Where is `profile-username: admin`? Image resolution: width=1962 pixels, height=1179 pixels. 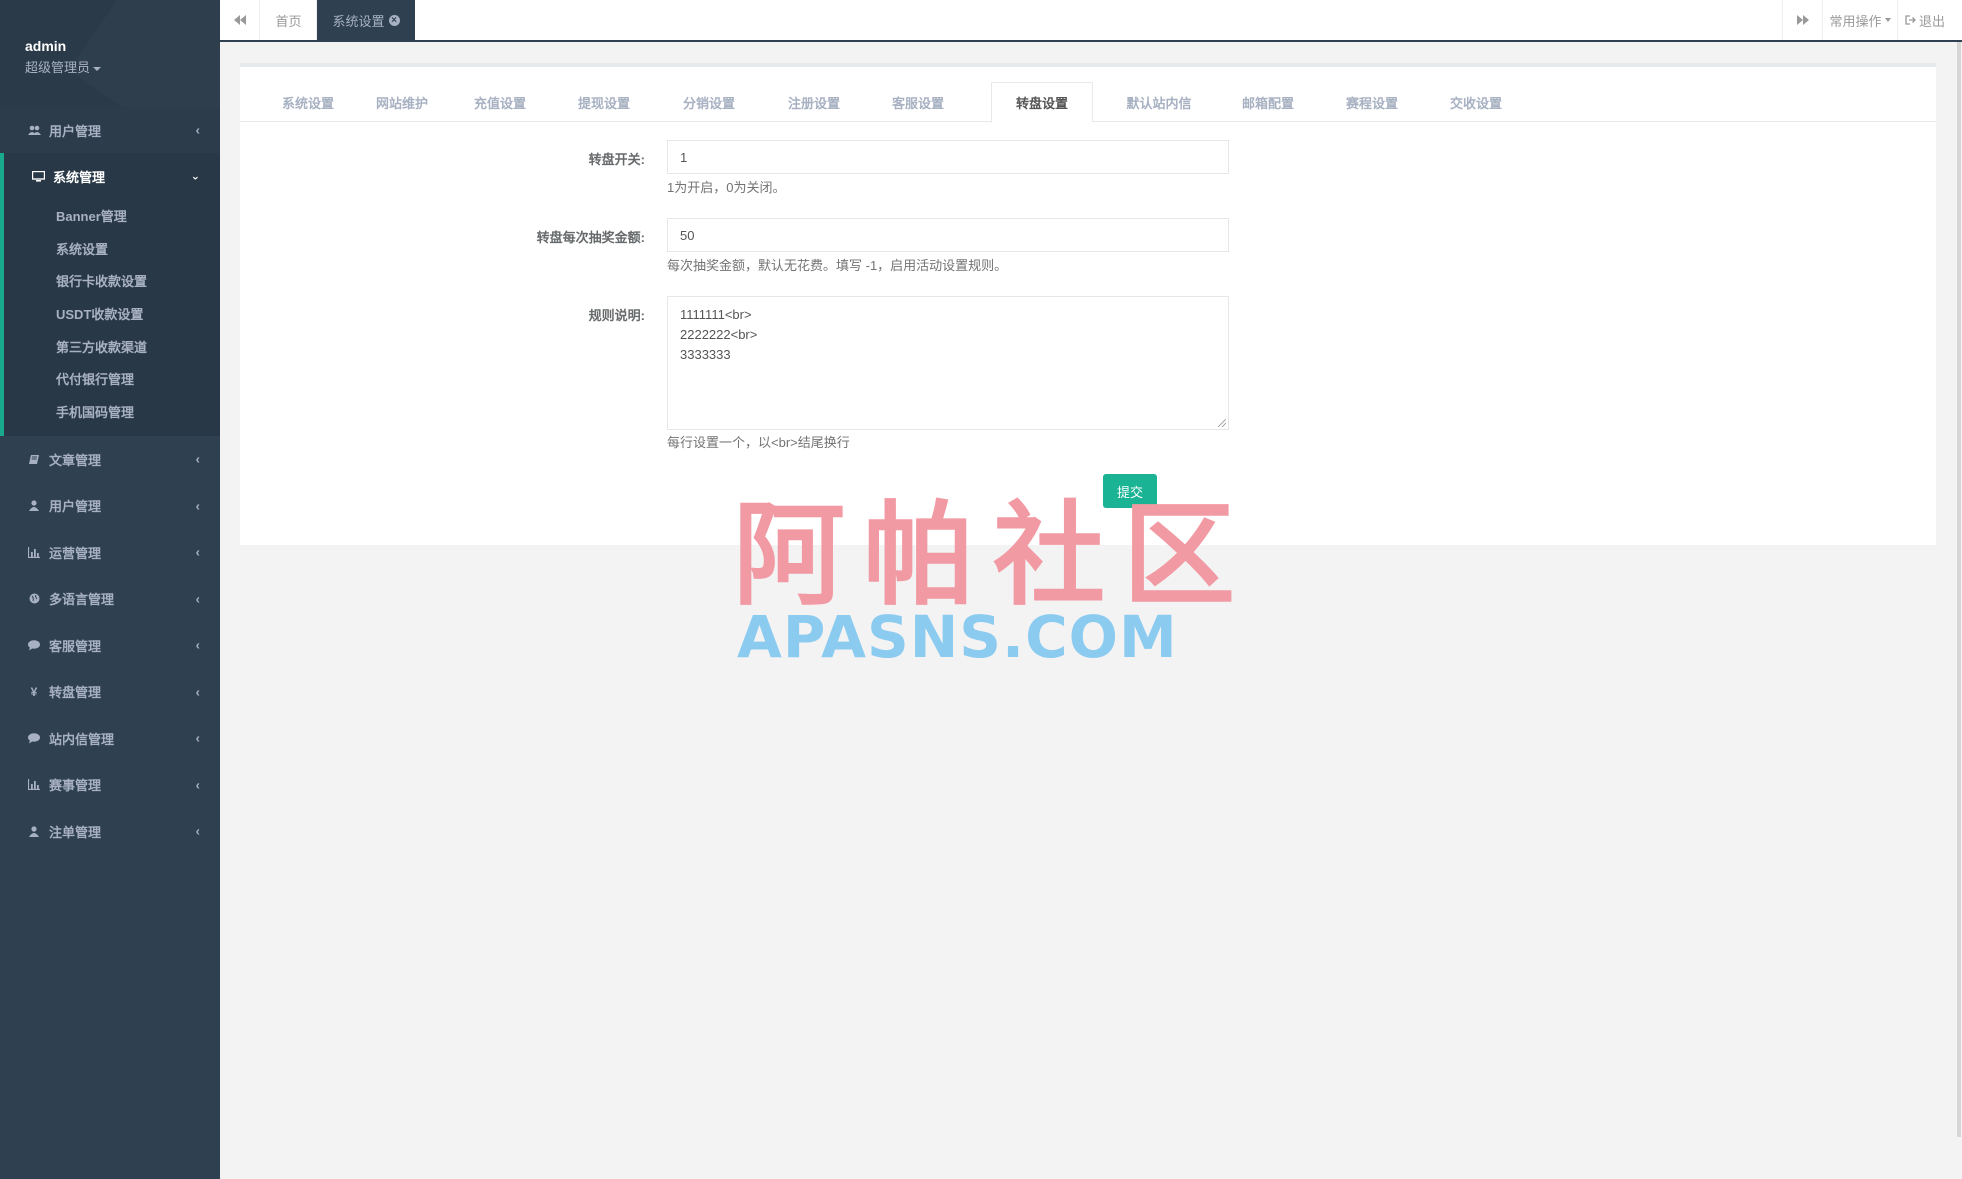
profile-username: admin is located at coordinates (46, 46).